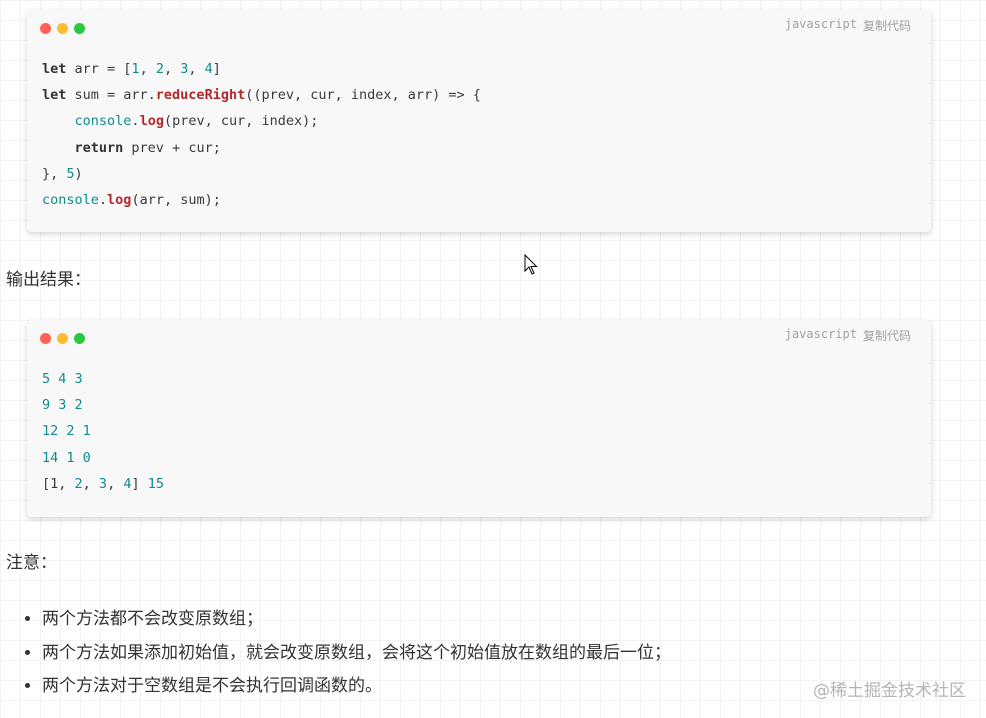 This screenshot has width=986, height=718. Describe the element at coordinates (111, 95) in the screenshot. I see `code-token: sum = arr.` at that location.